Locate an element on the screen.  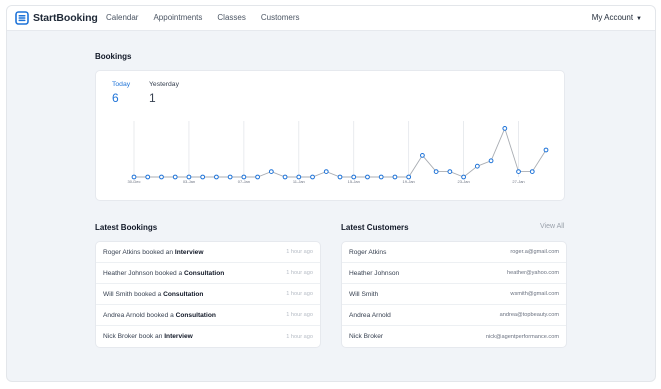
startbooking-logo-icon is located at coordinates (22, 18).